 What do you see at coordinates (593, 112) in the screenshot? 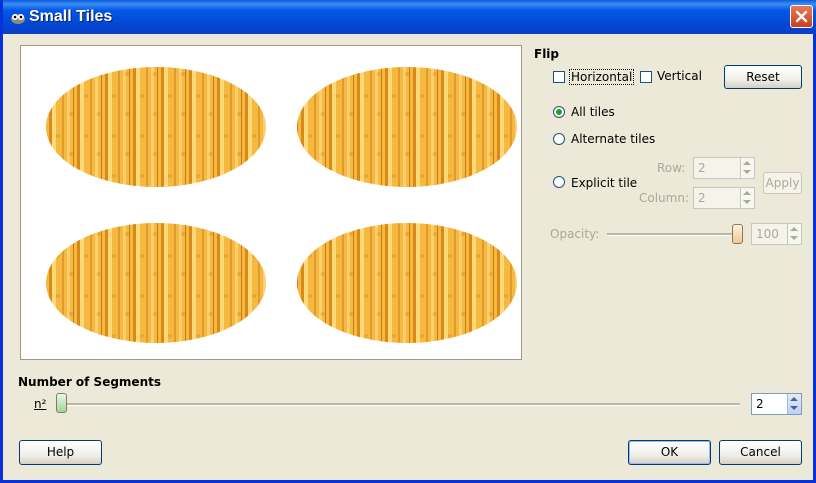
I see `radio-all-tiles-label: All tiles` at bounding box center [593, 112].